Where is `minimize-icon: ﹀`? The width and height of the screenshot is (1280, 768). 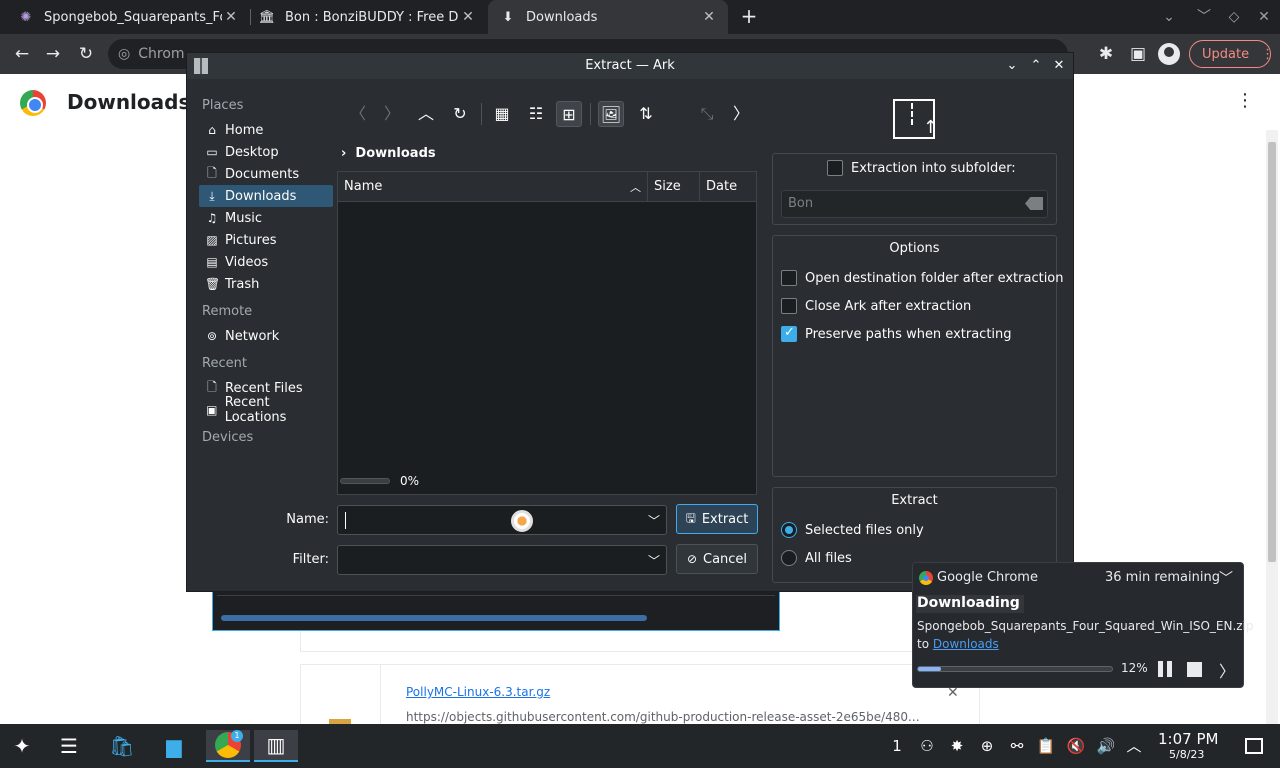 minimize-icon: ﹀ is located at coordinates (1204, 17).